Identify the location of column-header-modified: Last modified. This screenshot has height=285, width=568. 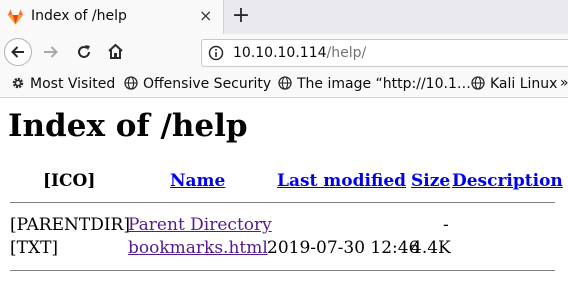
(341, 181).